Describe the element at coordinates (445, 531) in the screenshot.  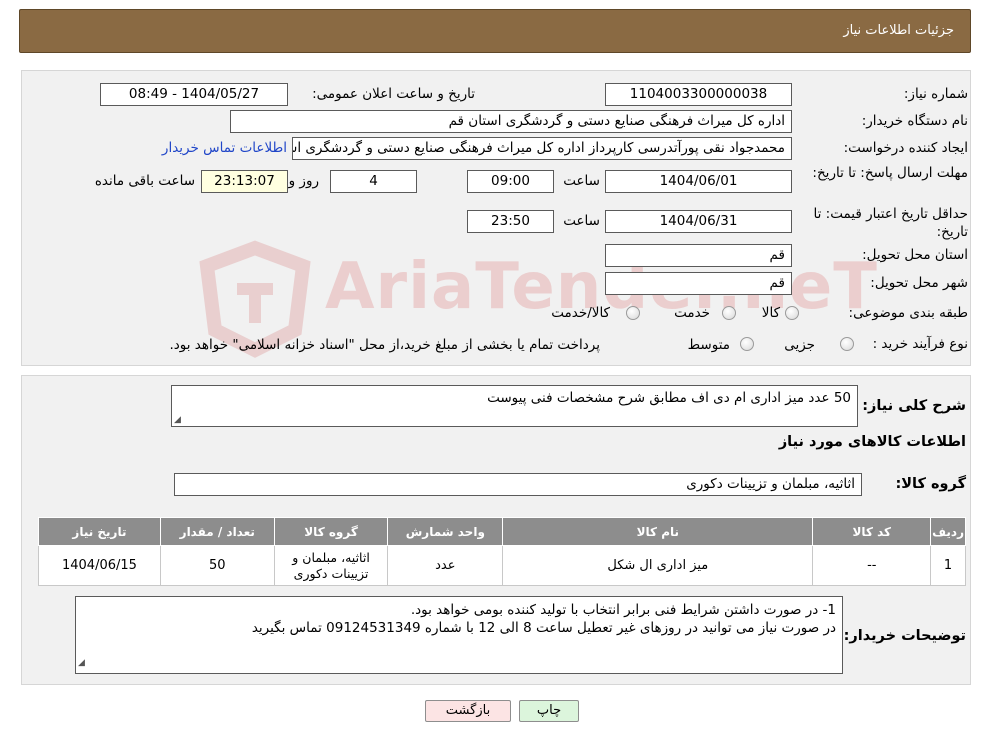
I see `col-header-unit: واحد شمارش` at that location.